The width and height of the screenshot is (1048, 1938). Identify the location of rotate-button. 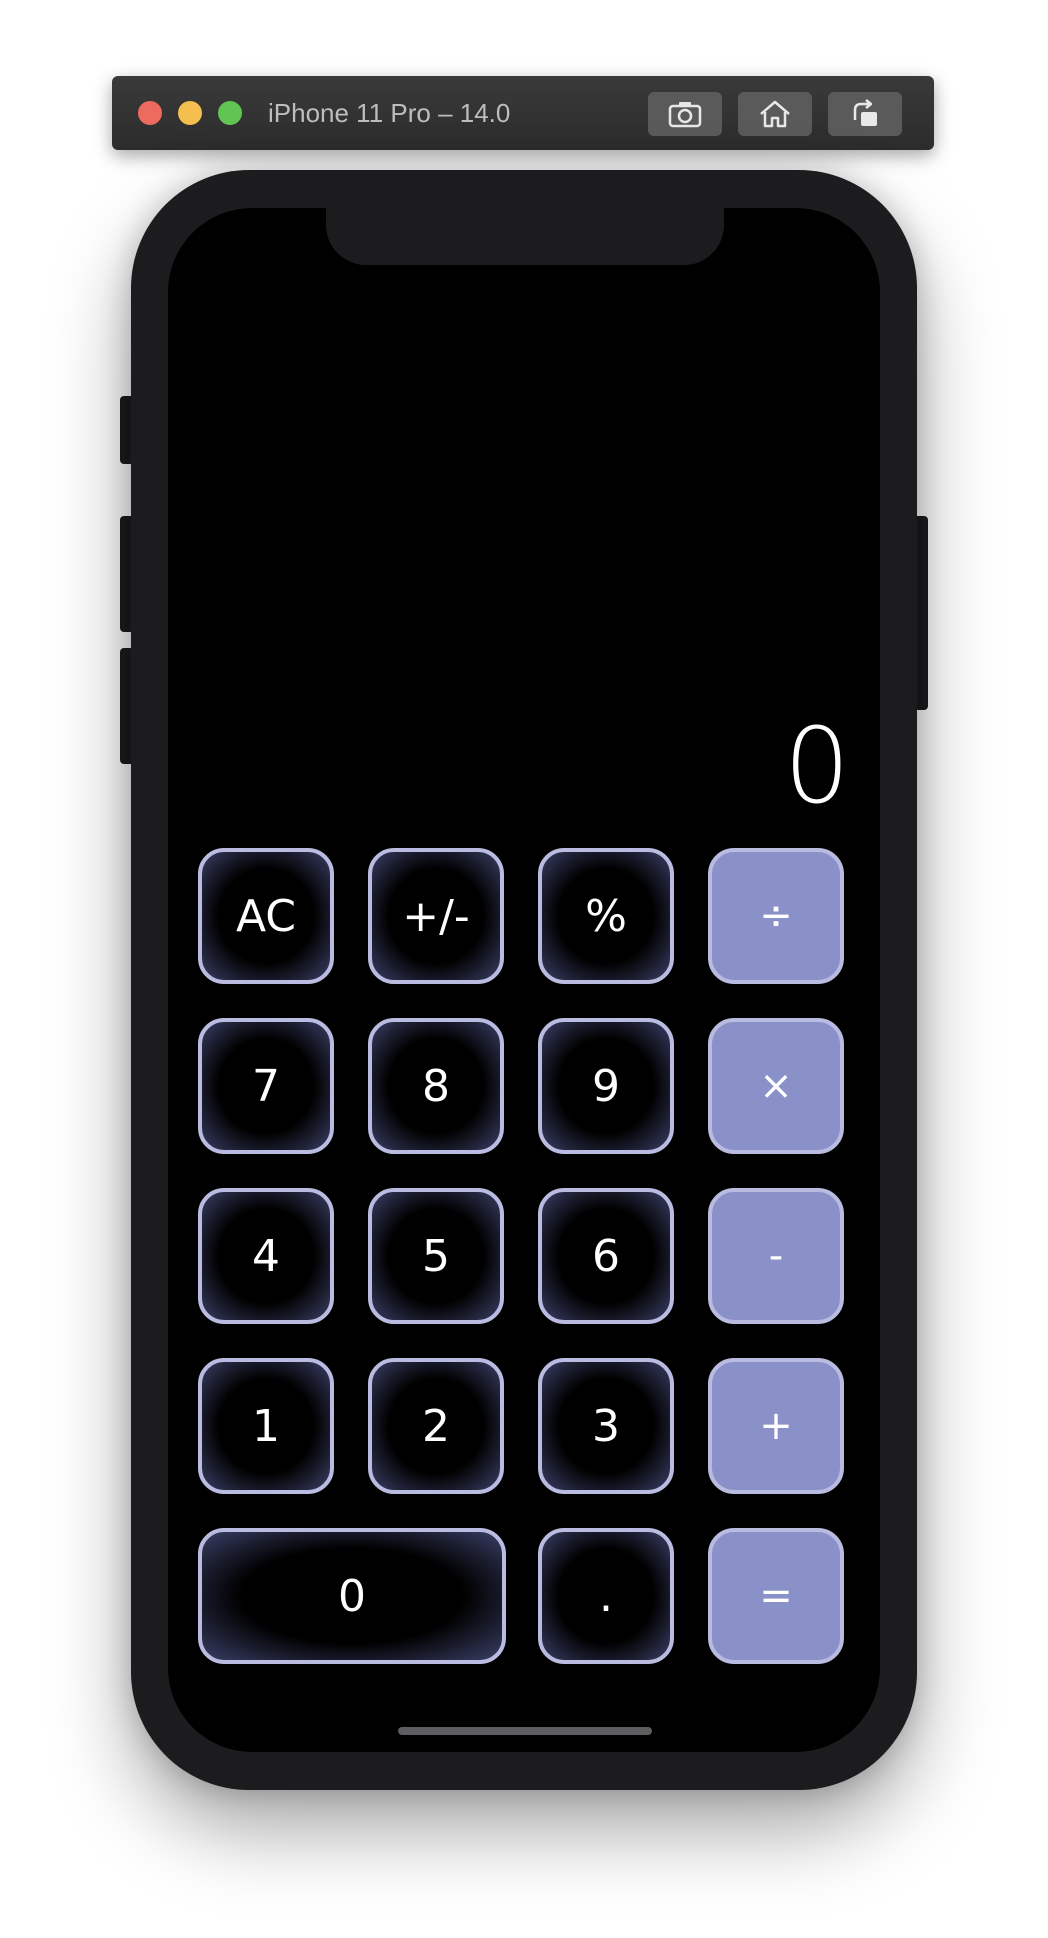
(865, 114).